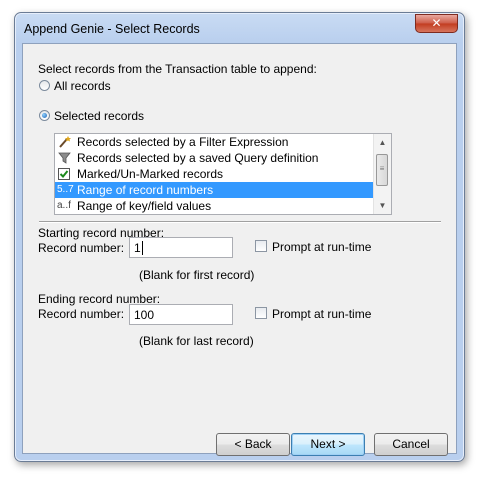 The width and height of the screenshot is (483, 478). I want to click on ending-prompt-checkbox-box, so click(261, 313).